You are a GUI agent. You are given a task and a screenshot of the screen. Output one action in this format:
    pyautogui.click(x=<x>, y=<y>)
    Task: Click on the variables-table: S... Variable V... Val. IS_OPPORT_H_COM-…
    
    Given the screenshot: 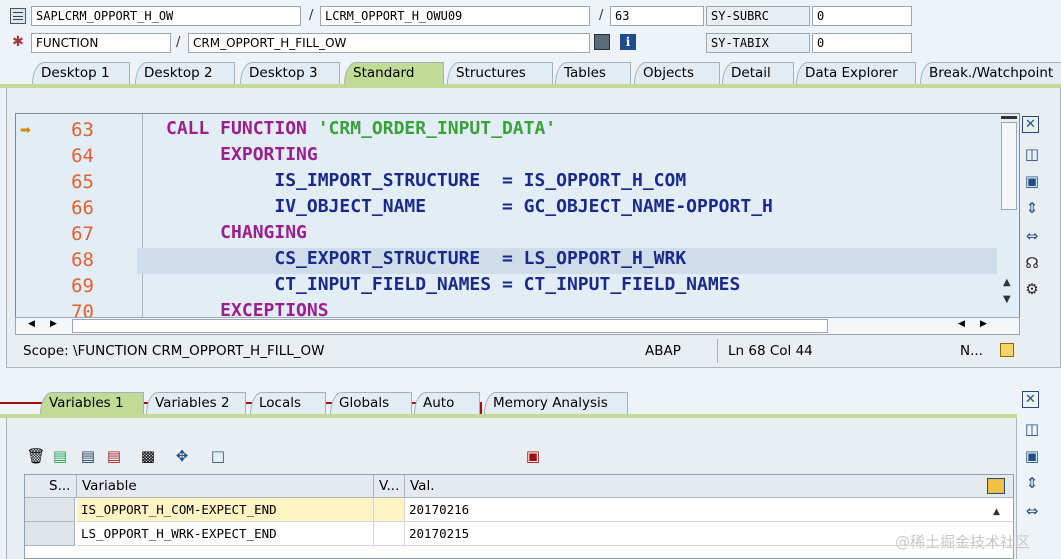 What is the action you would take?
    pyautogui.click(x=519, y=516)
    